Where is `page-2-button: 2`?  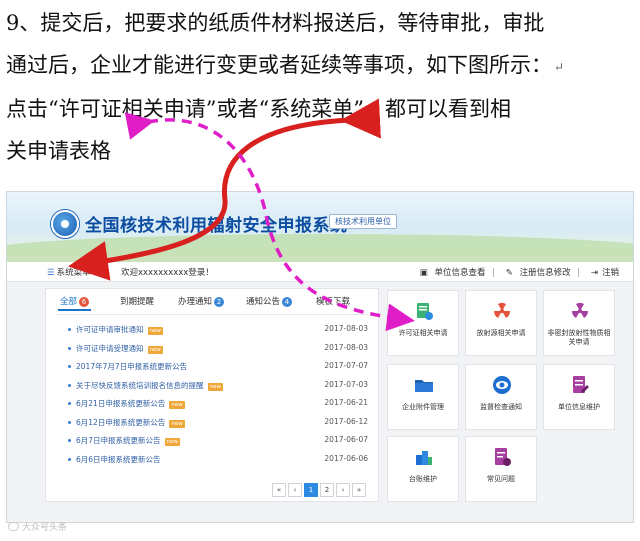
page-2-button: 2 is located at coordinates (327, 490).